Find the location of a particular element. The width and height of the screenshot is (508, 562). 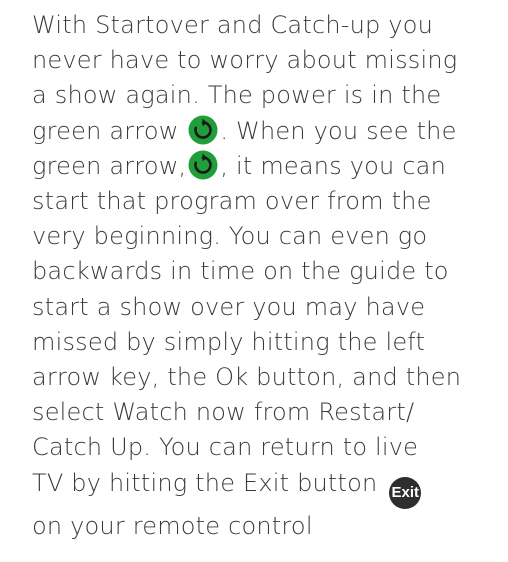

text-fragment: green arrow, is located at coordinates (109, 165).